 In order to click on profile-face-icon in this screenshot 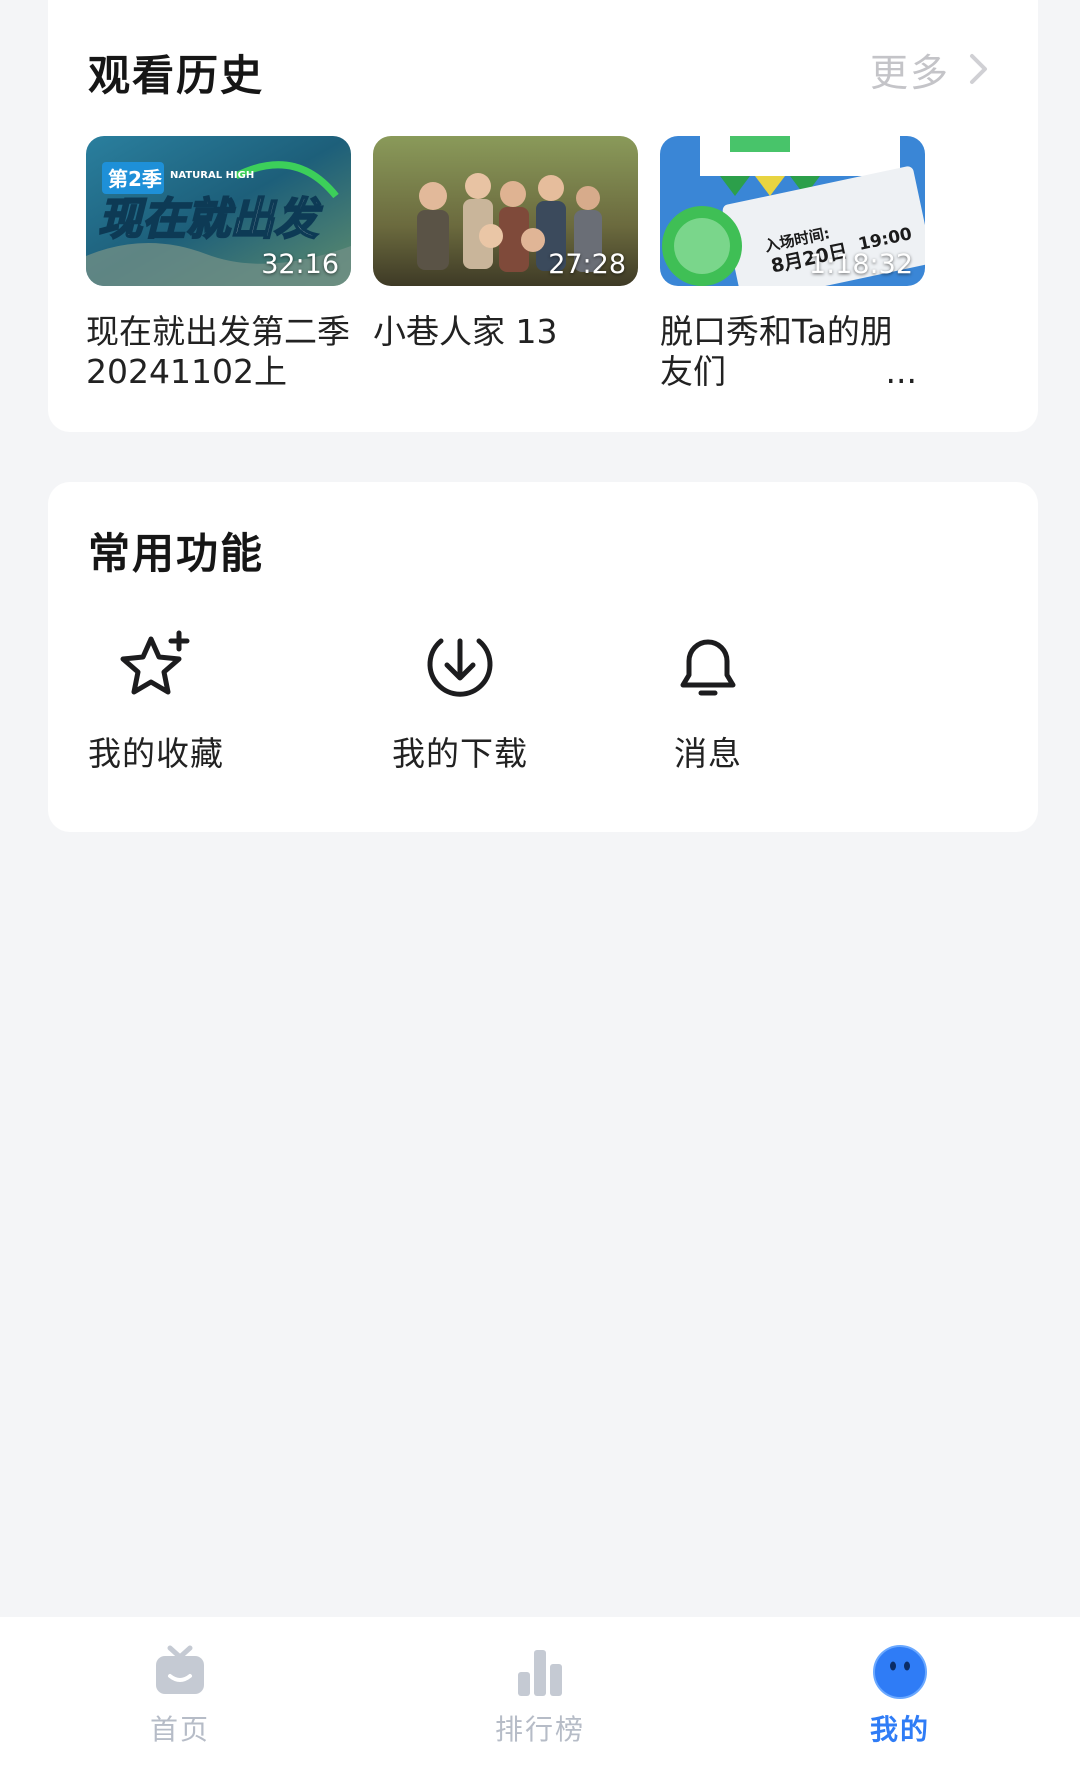, I will do `click(900, 1672)`.